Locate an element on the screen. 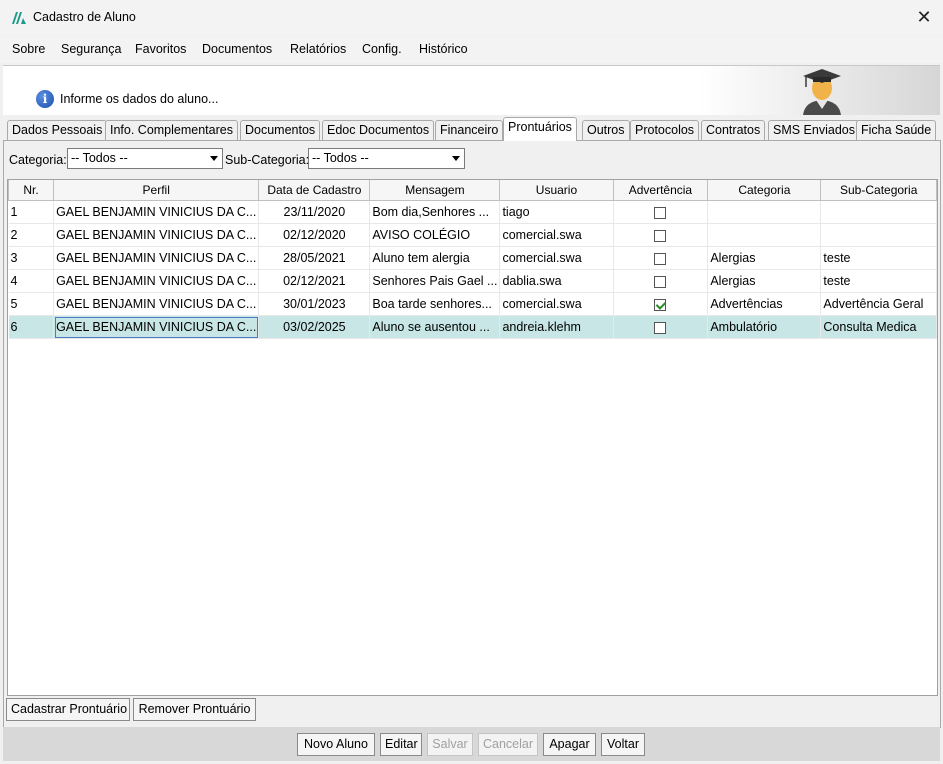 This screenshot has height=764, width=943. menu-seguranca: Segurança is located at coordinates (91, 49).